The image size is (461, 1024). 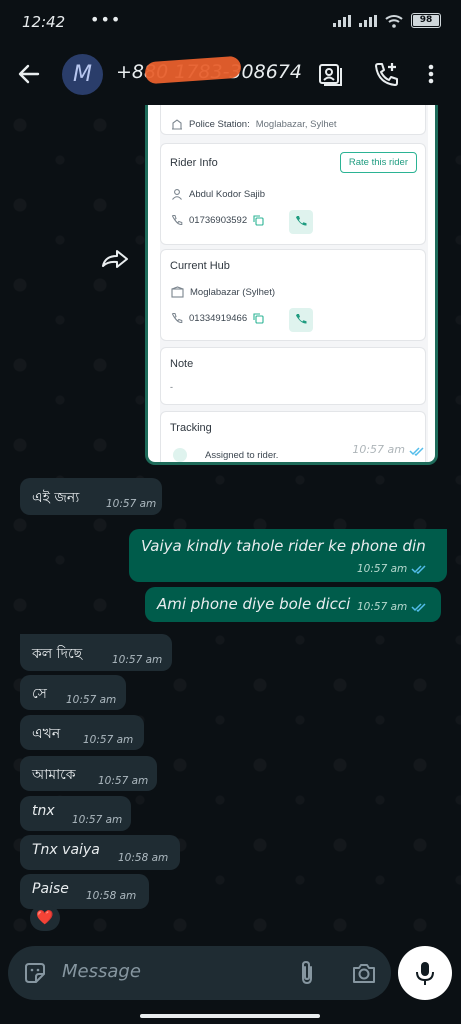 I want to click on rider-phone: 01736903592, so click(x=218, y=220).